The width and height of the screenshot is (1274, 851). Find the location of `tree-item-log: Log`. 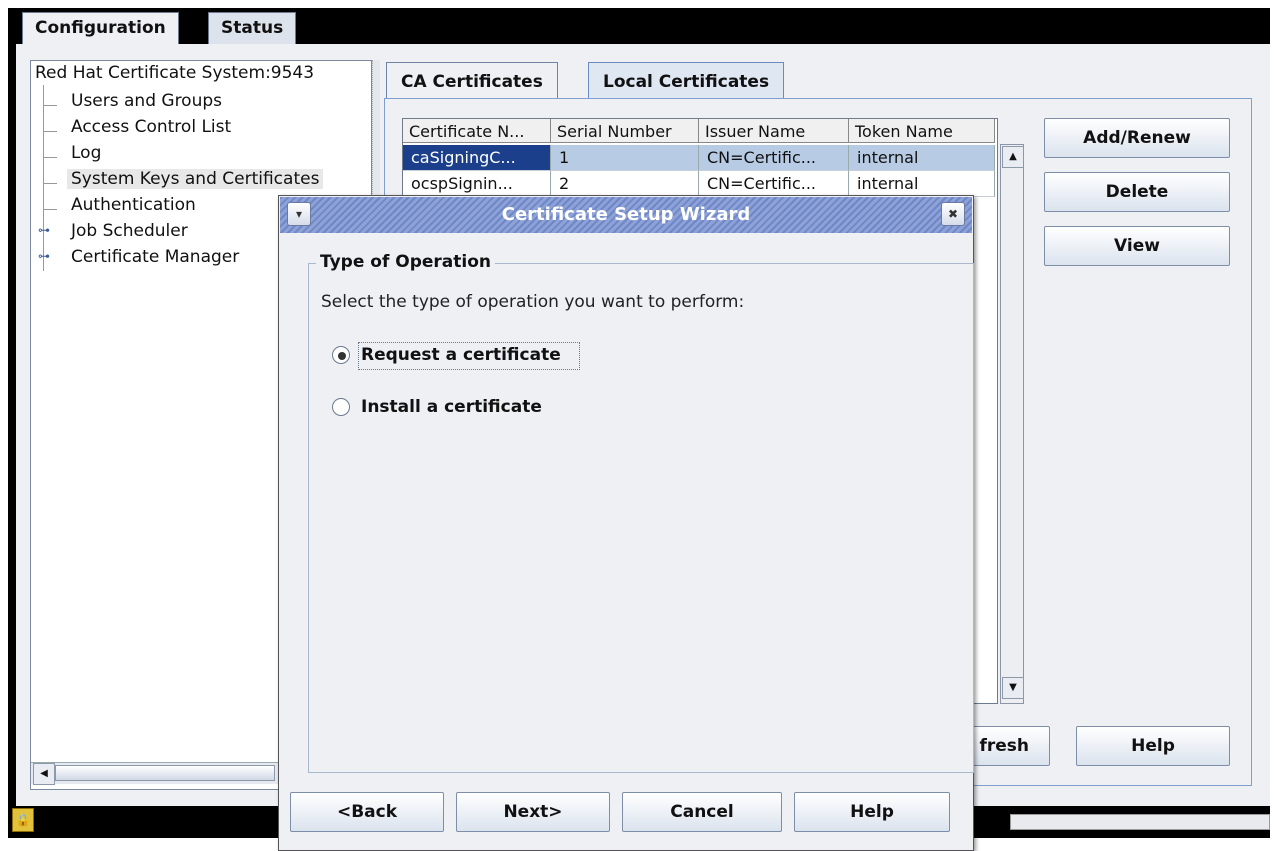

tree-item-log: Log is located at coordinates (86, 153).